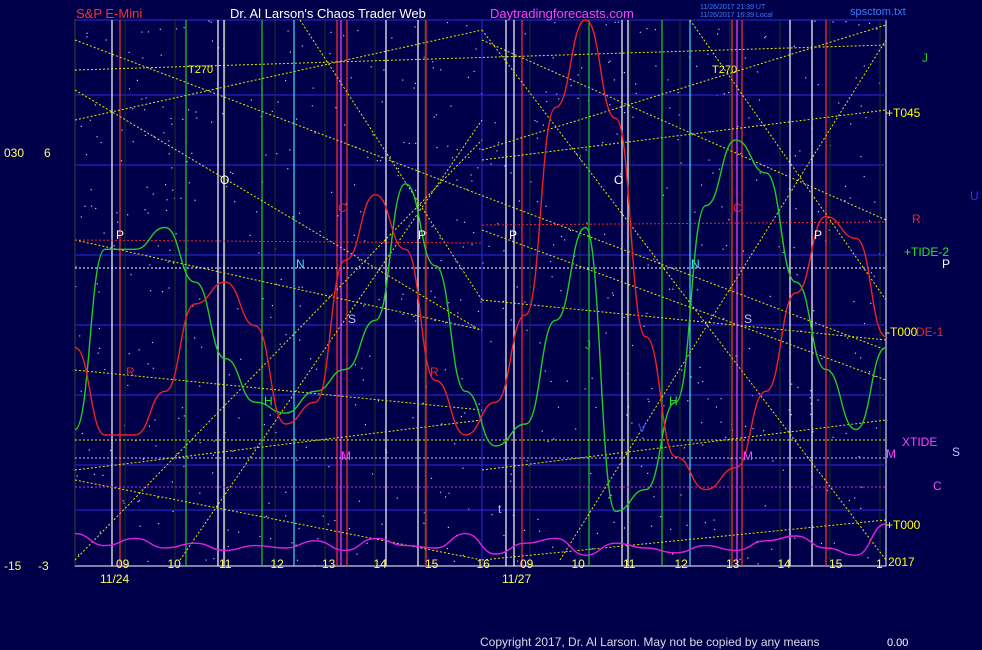 This screenshot has width=982, height=650. Describe the element at coordinates (562, 13) in the screenshot. I see `site-url: Daytradingforecasts.com` at that location.